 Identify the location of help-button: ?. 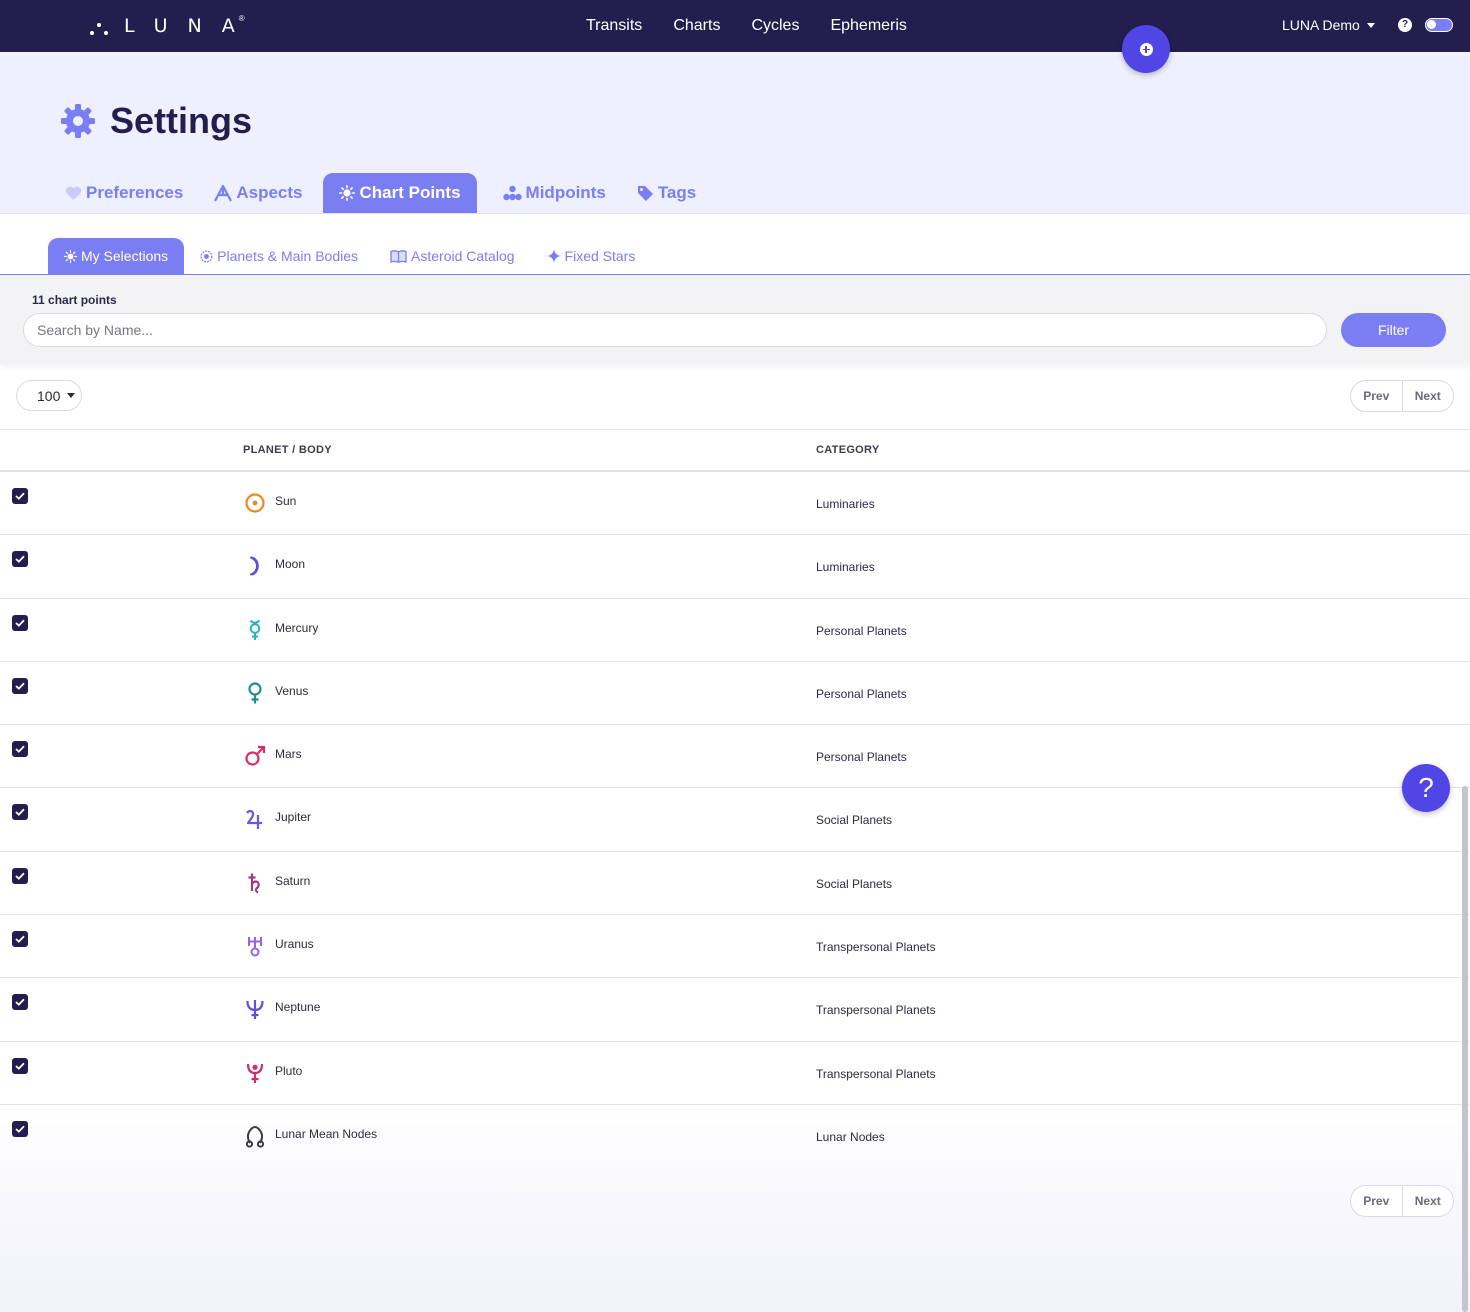
(1426, 788).